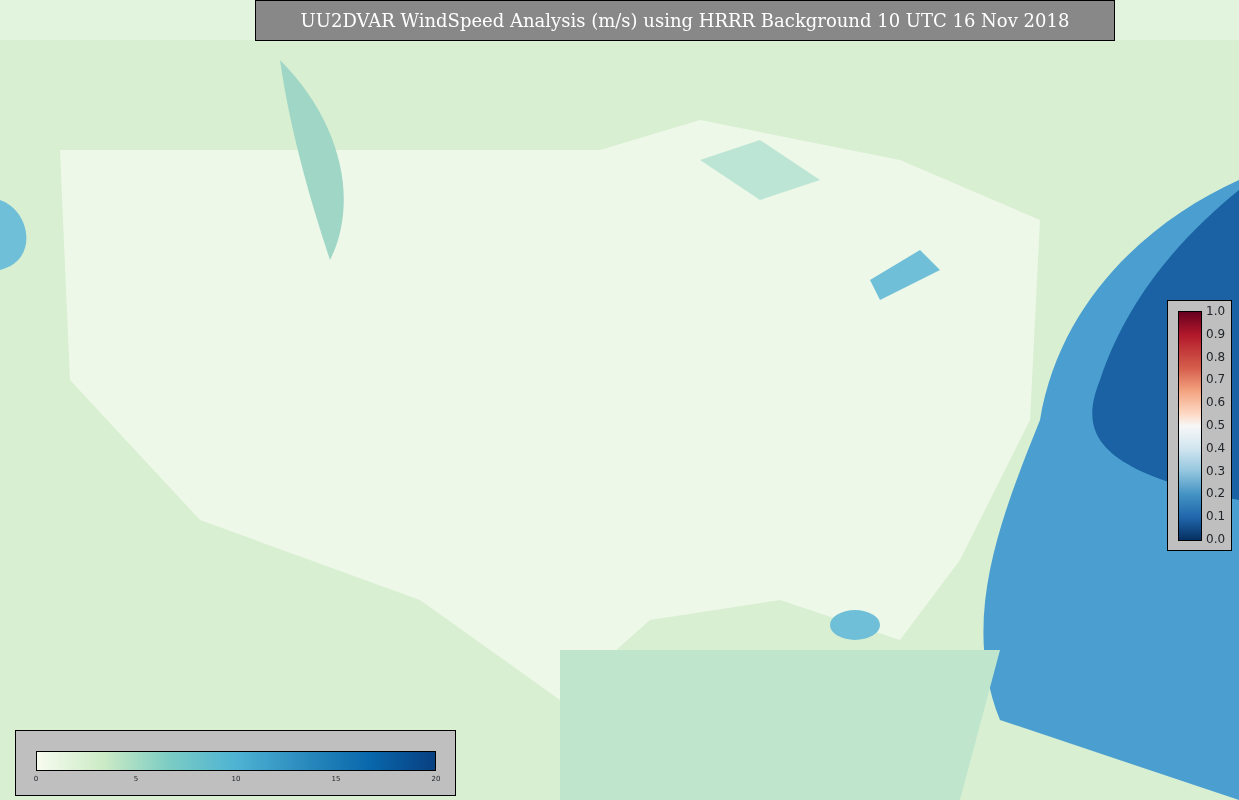  I want to click on tick-label: 0.2, so click(1216, 493).